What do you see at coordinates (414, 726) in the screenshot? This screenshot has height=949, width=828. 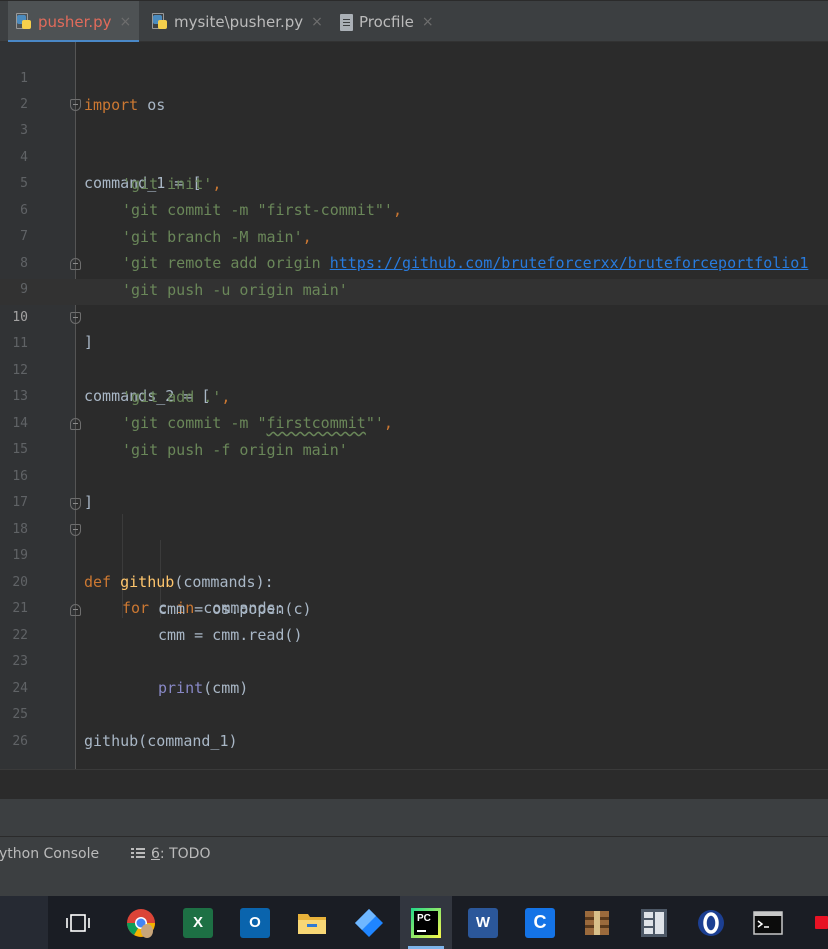 I see `code-line: 26` at bounding box center [414, 726].